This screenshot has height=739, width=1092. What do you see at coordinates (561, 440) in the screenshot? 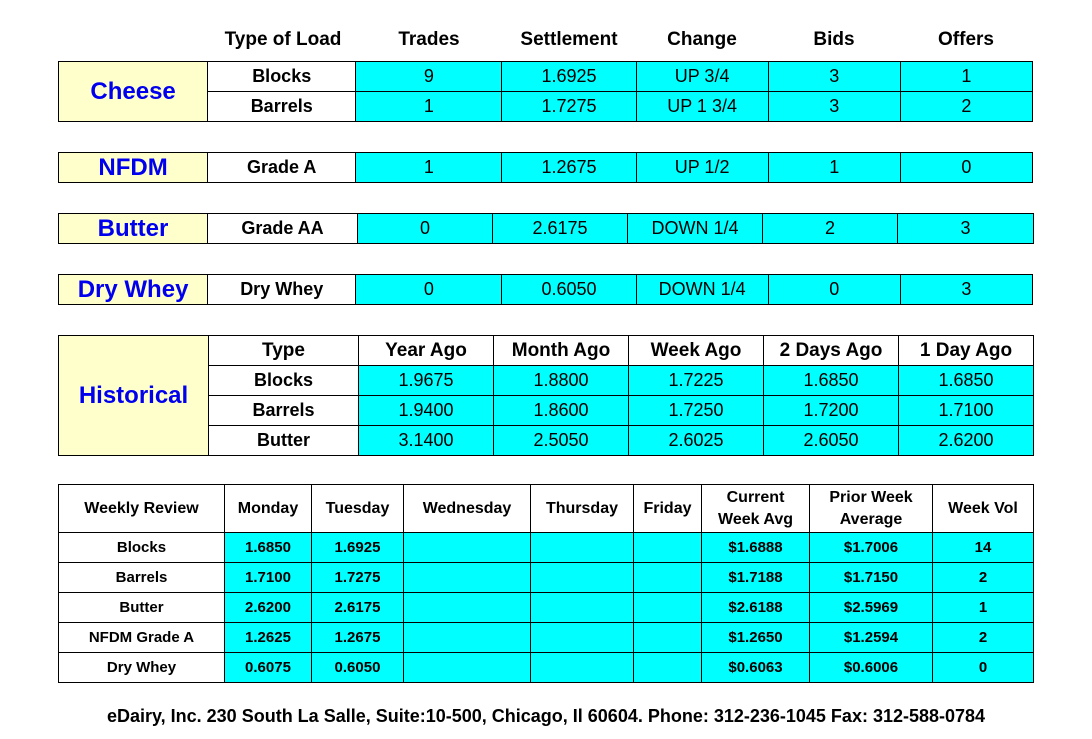
I see `historical-value: 2.5050` at bounding box center [561, 440].